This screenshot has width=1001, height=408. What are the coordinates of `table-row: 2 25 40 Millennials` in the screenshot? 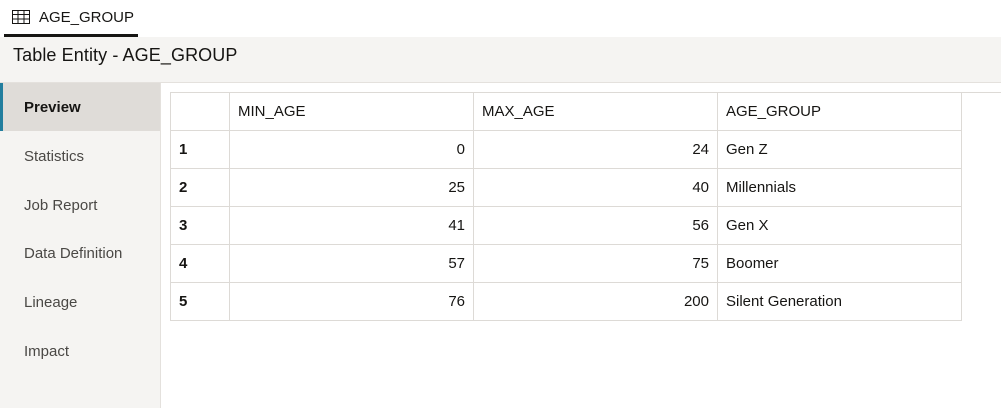 It's located at (566, 187).